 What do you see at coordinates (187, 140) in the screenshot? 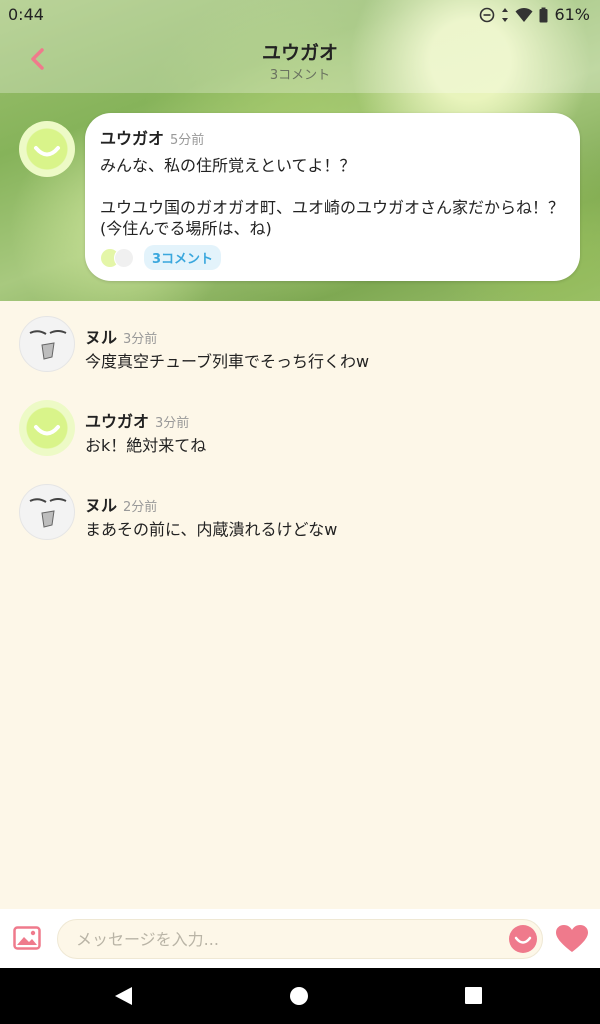
I see `post-time: 5分前` at bounding box center [187, 140].